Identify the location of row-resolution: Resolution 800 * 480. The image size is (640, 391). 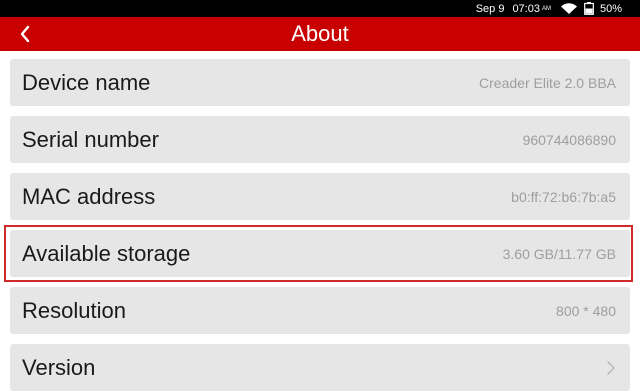
(320, 310).